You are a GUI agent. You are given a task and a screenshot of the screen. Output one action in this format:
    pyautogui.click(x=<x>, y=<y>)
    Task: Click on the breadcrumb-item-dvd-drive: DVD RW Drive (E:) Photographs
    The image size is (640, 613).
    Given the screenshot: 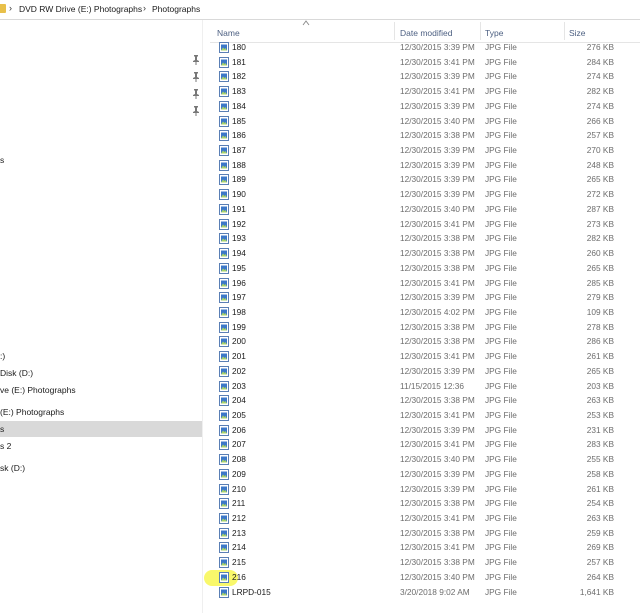 What is the action you would take?
    pyautogui.click(x=80, y=9)
    